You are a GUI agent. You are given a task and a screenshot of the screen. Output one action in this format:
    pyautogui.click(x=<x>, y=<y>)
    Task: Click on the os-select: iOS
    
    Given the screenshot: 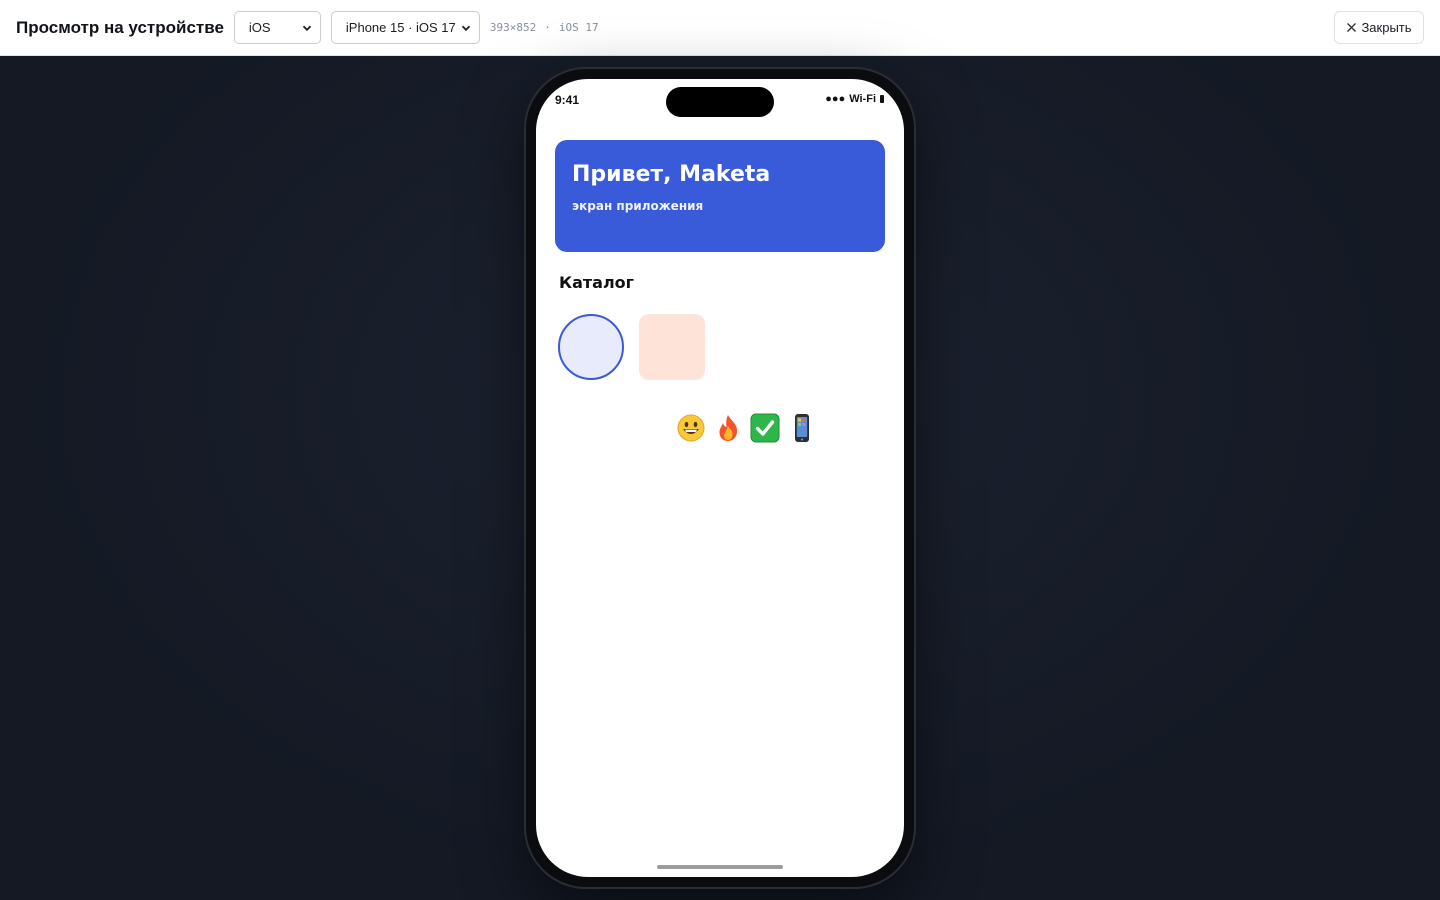 What is the action you would take?
    pyautogui.click(x=277, y=27)
    